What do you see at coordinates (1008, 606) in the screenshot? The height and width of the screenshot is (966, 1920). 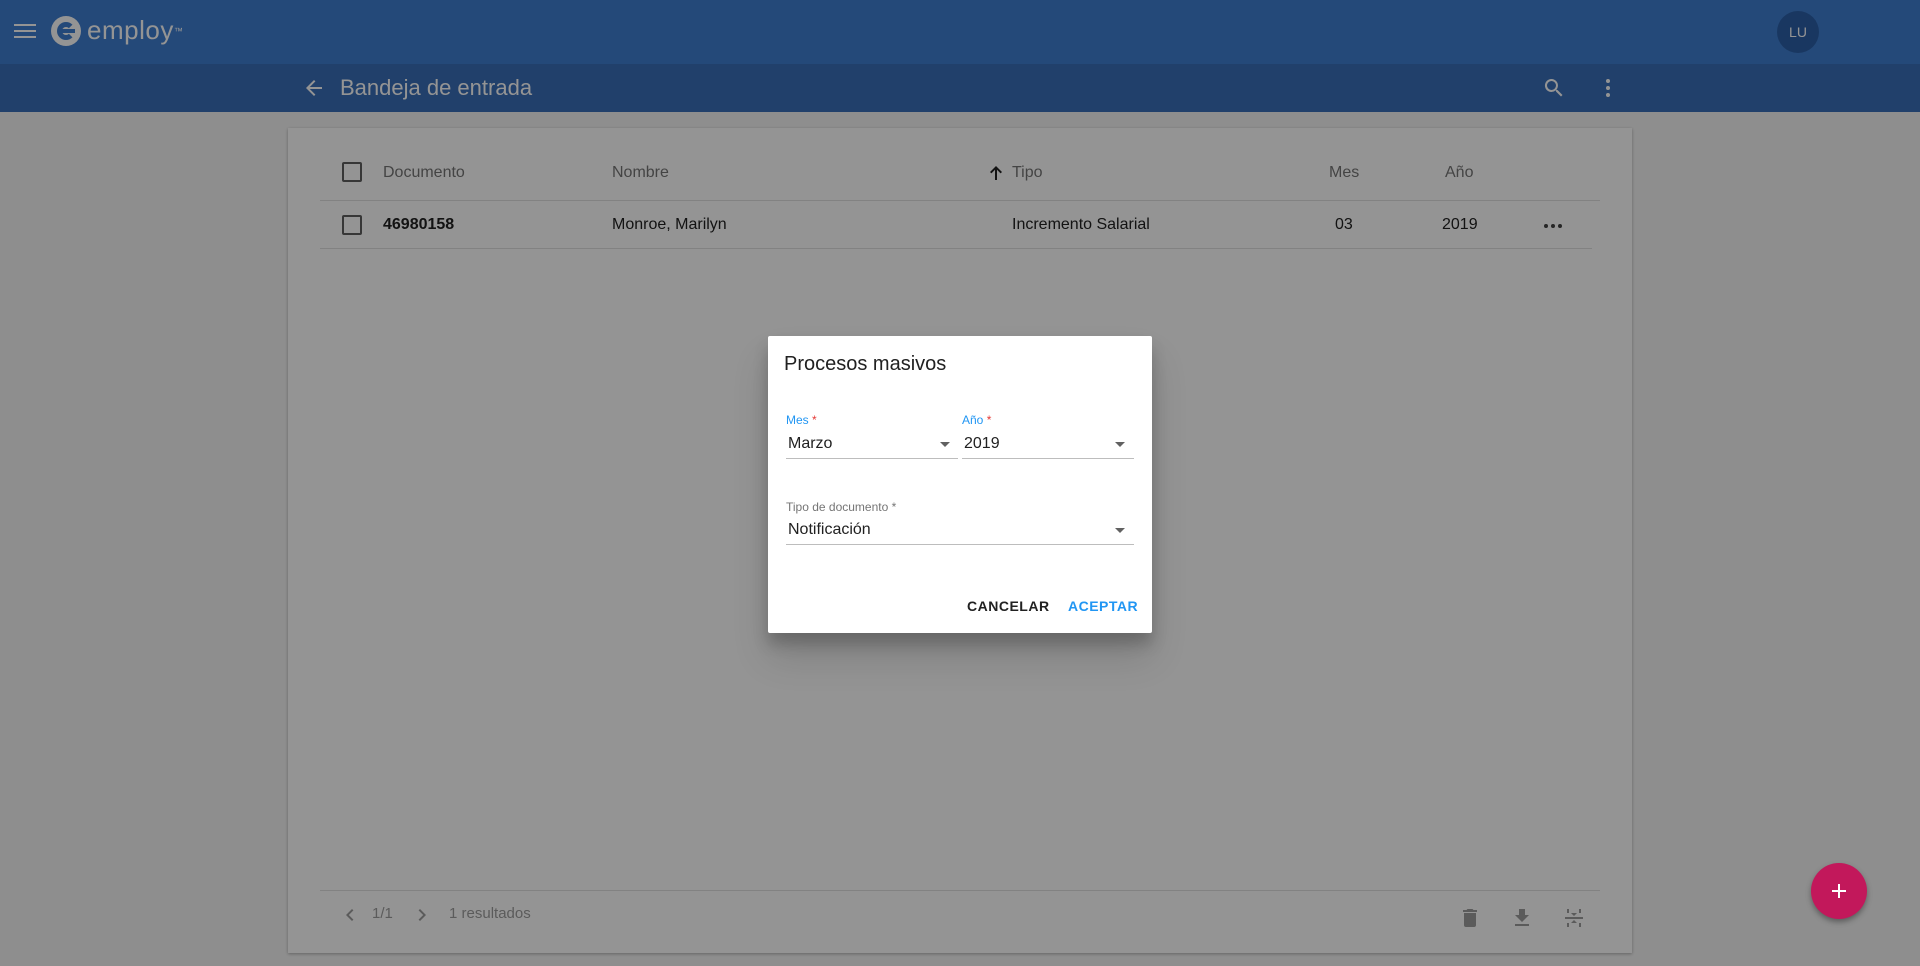 I see `cancel-button: CANCELAR` at bounding box center [1008, 606].